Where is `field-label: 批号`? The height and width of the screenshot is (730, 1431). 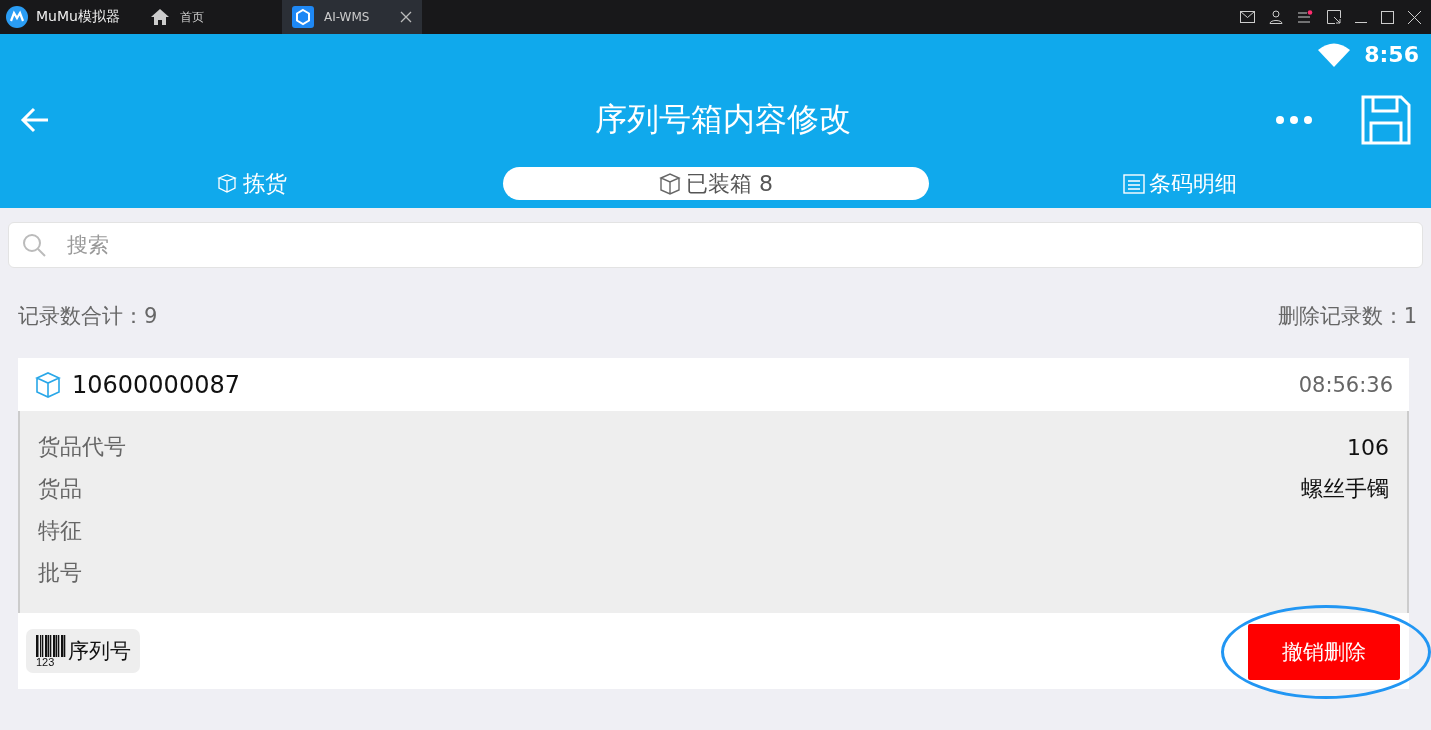 field-label: 批号 is located at coordinates (60, 573).